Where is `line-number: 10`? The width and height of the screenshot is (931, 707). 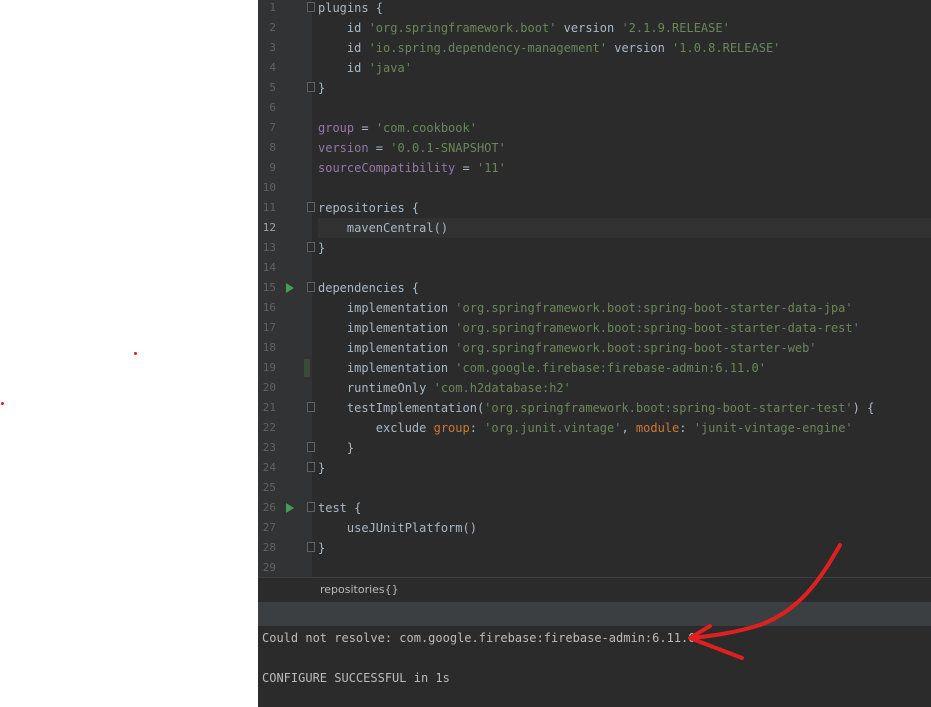
line-number: 10 is located at coordinates (285, 188).